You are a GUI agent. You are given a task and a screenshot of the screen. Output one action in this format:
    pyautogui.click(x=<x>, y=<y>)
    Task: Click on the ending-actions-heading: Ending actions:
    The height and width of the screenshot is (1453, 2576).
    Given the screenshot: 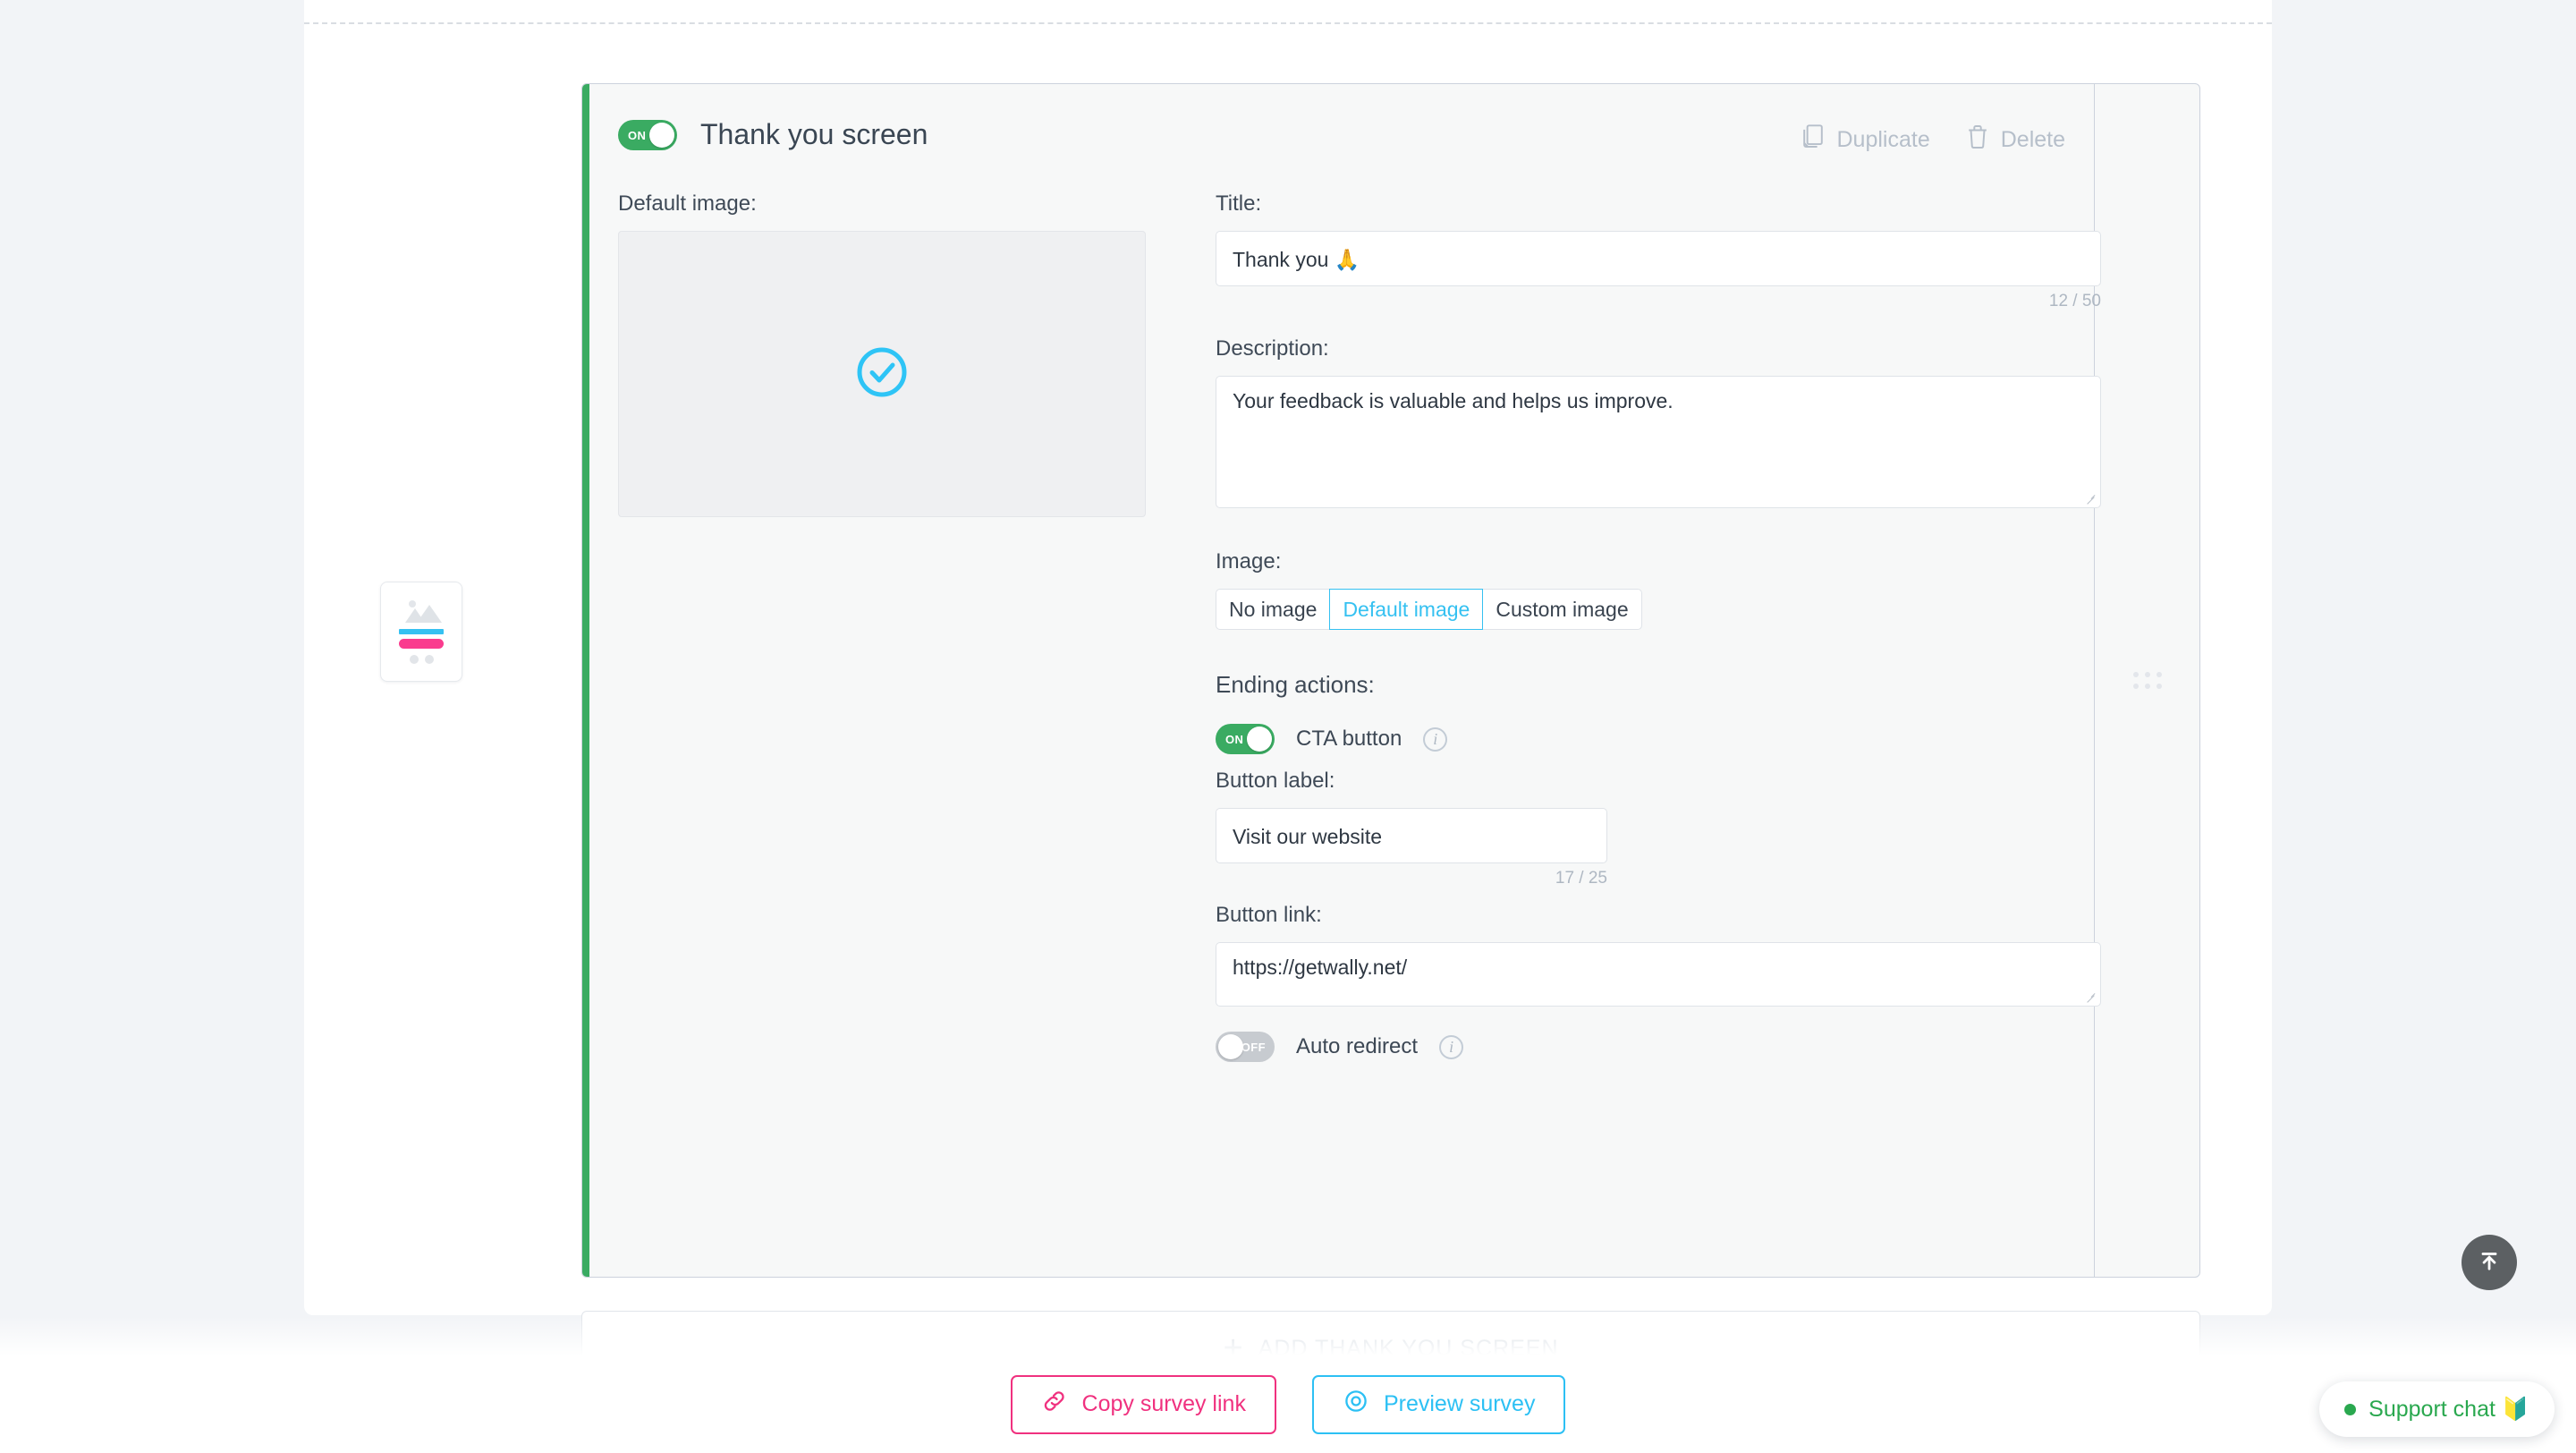 What is the action you would take?
    pyautogui.click(x=1295, y=684)
    